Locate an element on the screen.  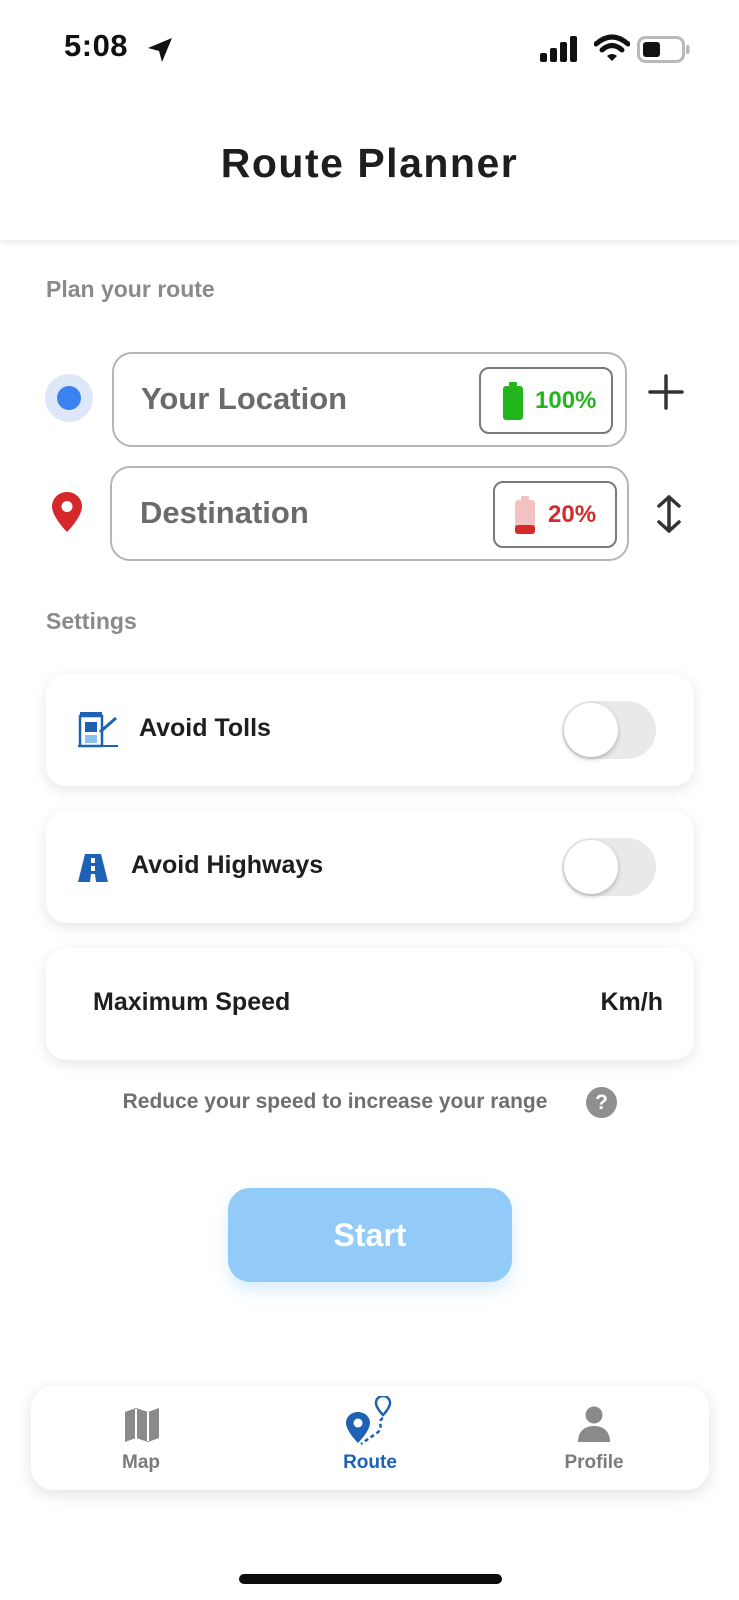
avoid-tolls-card: Avoid Tolls is located at coordinates (370, 730).